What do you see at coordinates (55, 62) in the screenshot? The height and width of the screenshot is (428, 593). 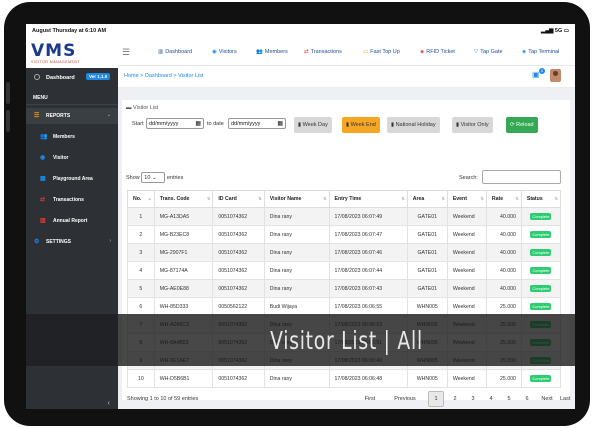 I see `logo-subtitle: VISITOR MANAGEMENT` at bounding box center [55, 62].